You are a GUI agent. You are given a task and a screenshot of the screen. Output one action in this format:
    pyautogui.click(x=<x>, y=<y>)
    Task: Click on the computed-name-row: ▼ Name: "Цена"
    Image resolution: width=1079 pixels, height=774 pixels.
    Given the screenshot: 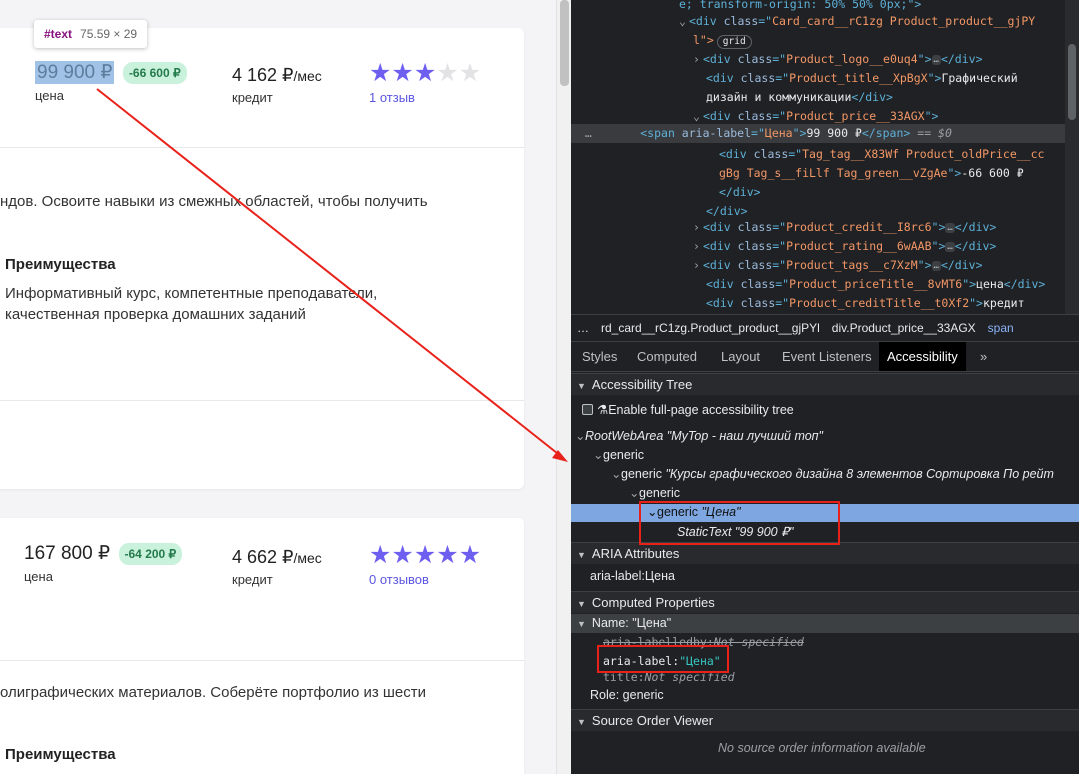 What is the action you would take?
    pyautogui.click(x=825, y=623)
    